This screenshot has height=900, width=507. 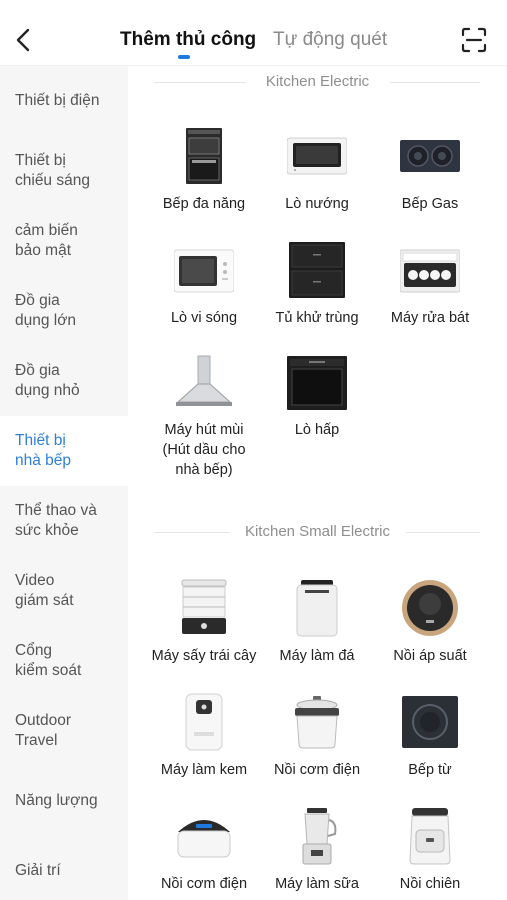 I want to click on sidebar-item-lighting: Thiết bị chiếu sáng, so click(x=64, y=171).